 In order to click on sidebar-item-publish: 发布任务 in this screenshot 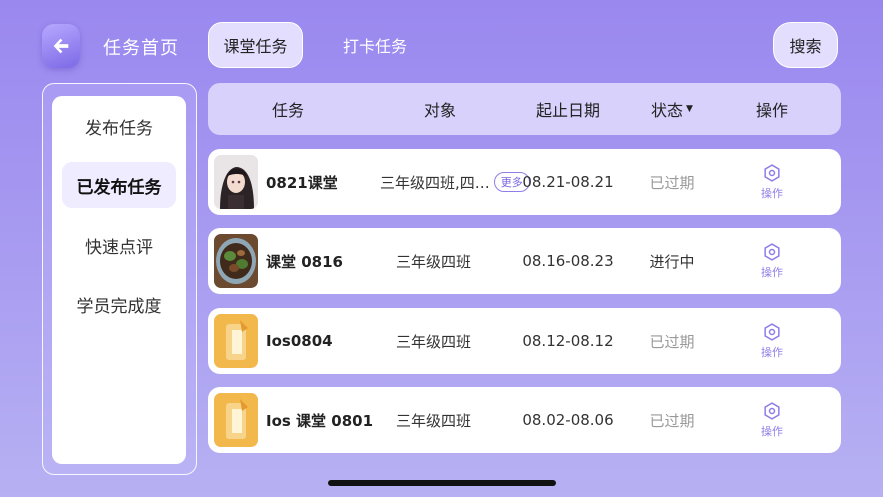, I will do `click(119, 126)`.